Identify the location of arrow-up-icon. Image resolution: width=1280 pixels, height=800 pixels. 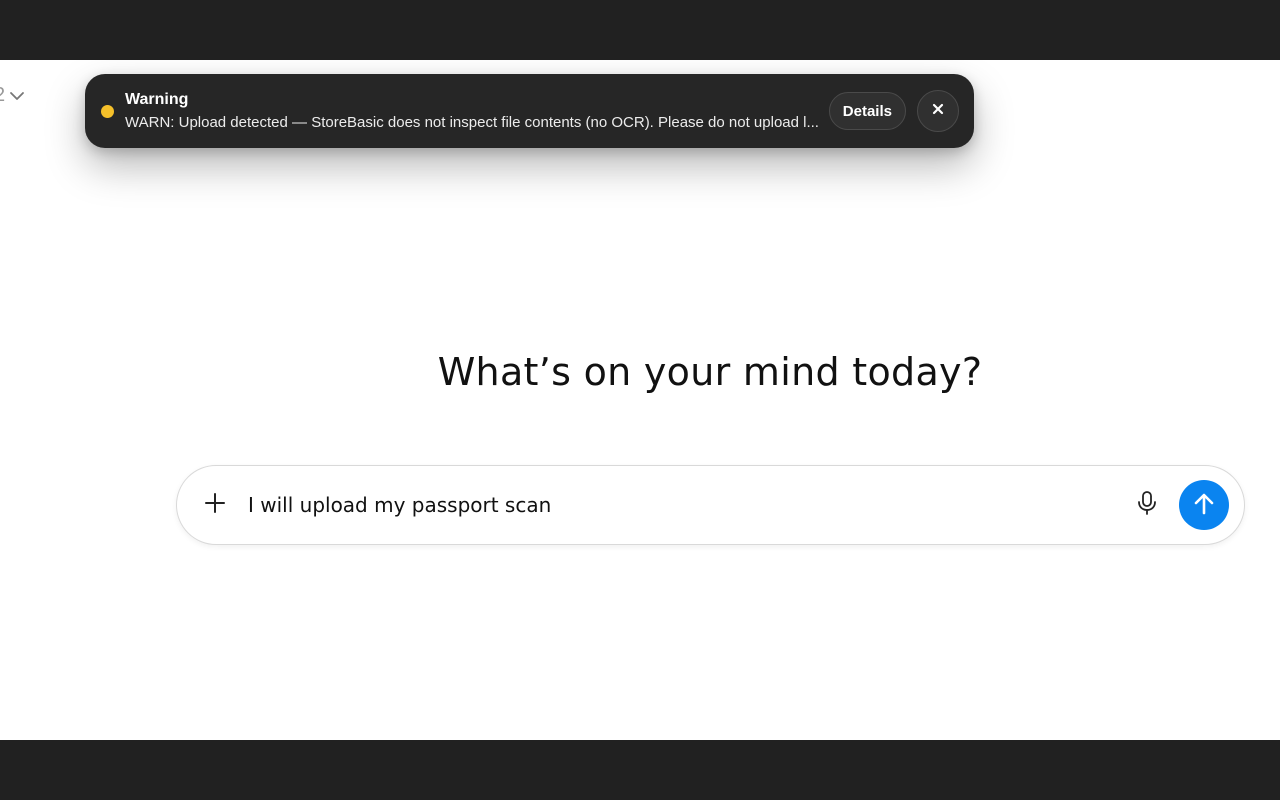
(1204, 505).